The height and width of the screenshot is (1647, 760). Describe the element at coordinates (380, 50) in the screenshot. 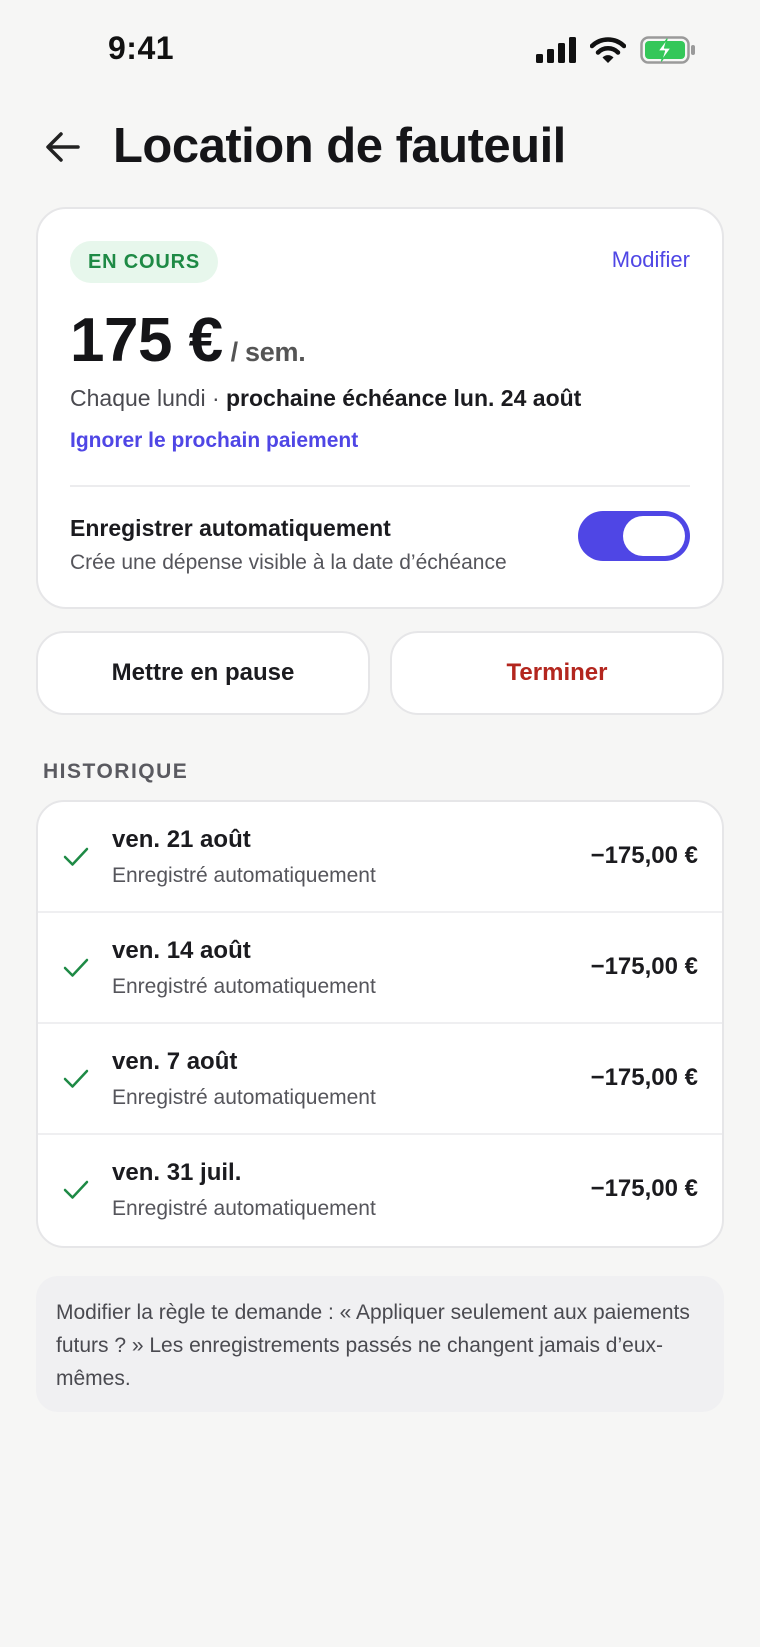

I see `status-bar: 9:41` at that location.